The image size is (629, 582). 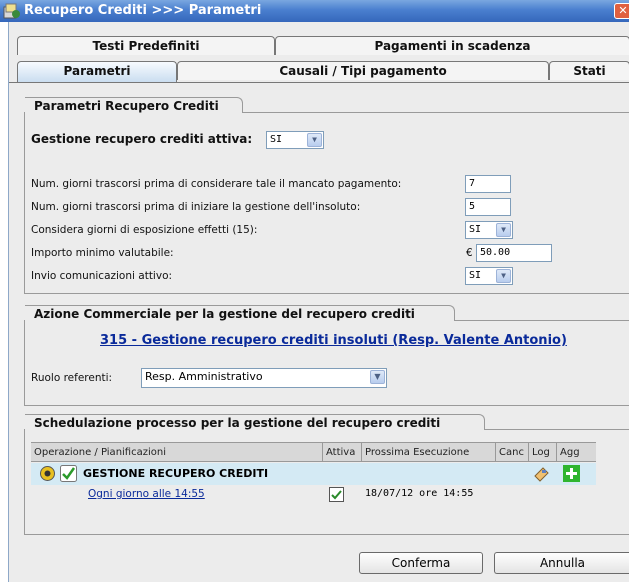 What do you see at coordinates (97, 72) in the screenshot?
I see `tab-parametri: Parametri` at bounding box center [97, 72].